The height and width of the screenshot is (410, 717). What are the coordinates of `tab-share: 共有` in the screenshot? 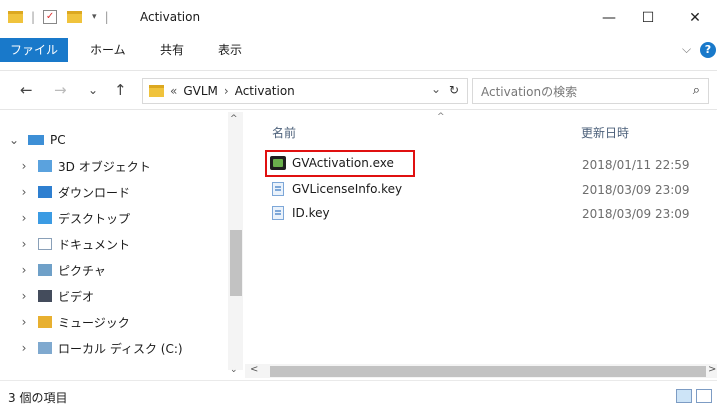 It's located at (172, 50).